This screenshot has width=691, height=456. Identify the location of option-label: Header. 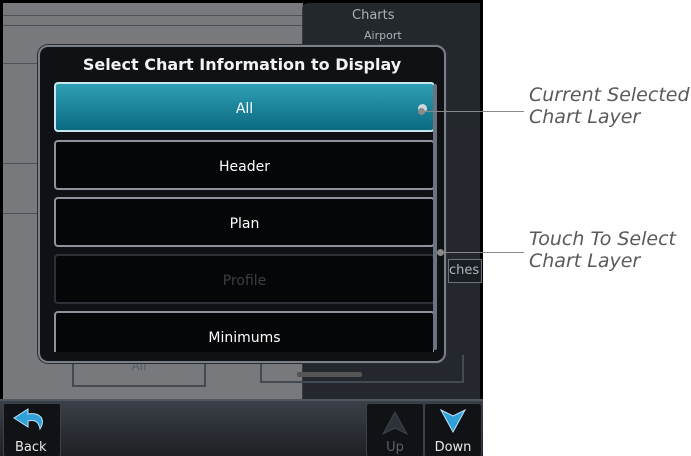
(244, 167).